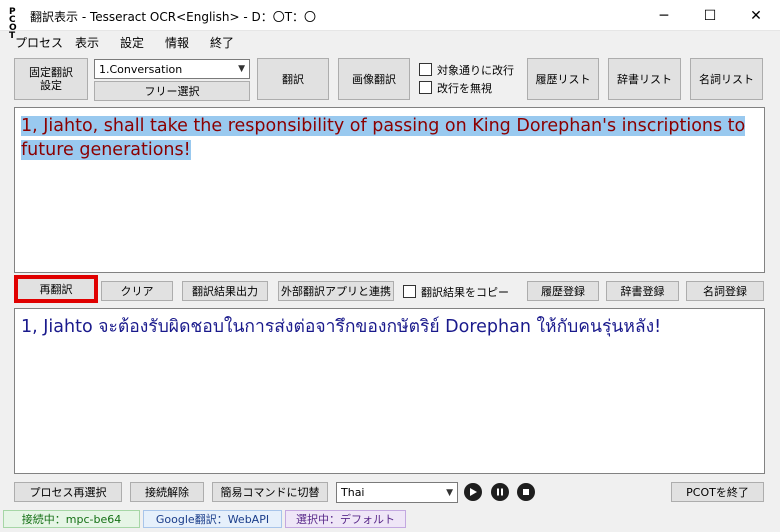 This screenshot has height=532, width=780. Describe the element at coordinates (345, 519) in the screenshot. I see `selection-status: 選択中：デフォルト` at that location.